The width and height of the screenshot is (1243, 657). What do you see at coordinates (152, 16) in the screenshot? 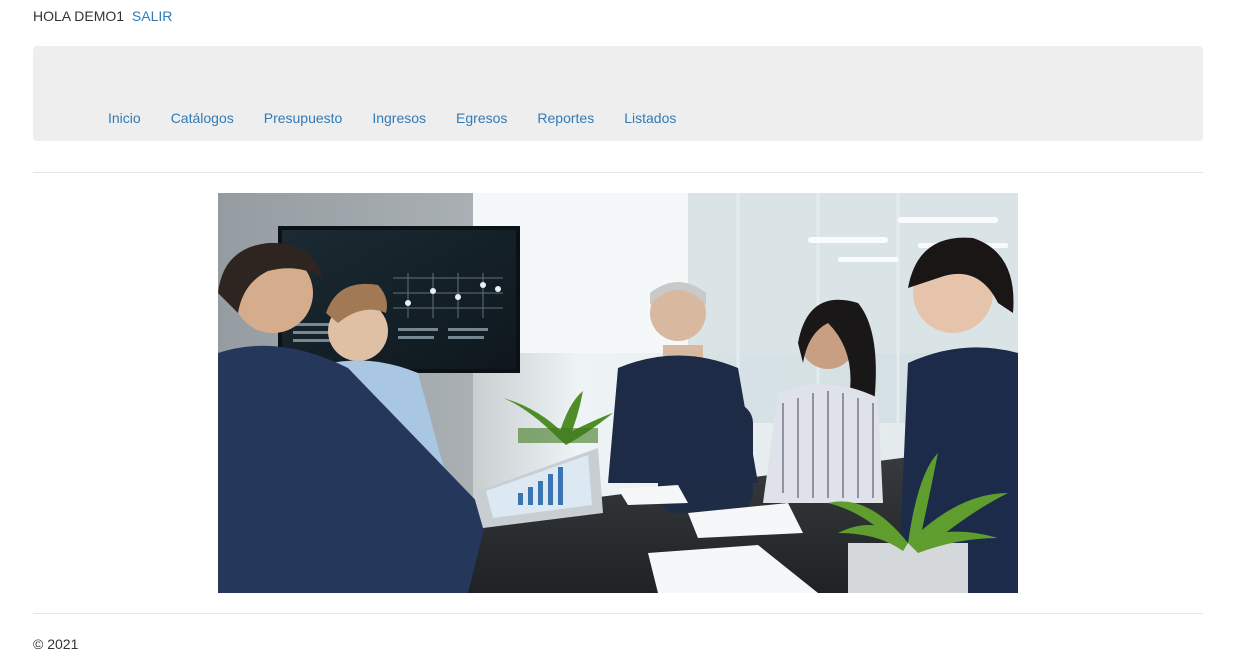
I see `logout-link: SALIR` at bounding box center [152, 16].